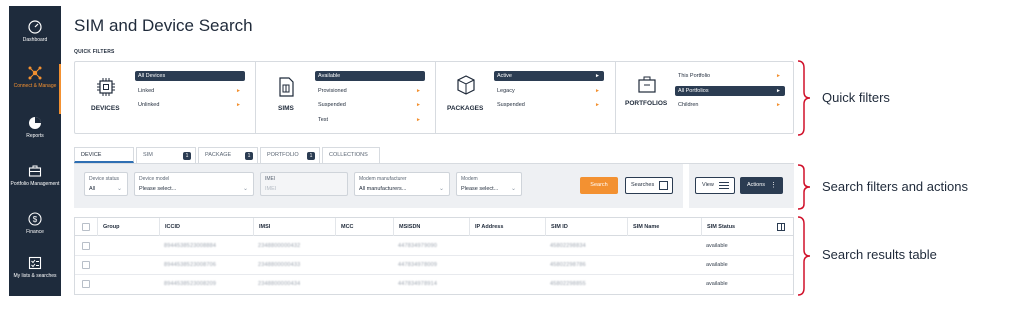 This screenshot has height=316, width=1024. I want to click on quick-filters-brace, so click(804, 98).